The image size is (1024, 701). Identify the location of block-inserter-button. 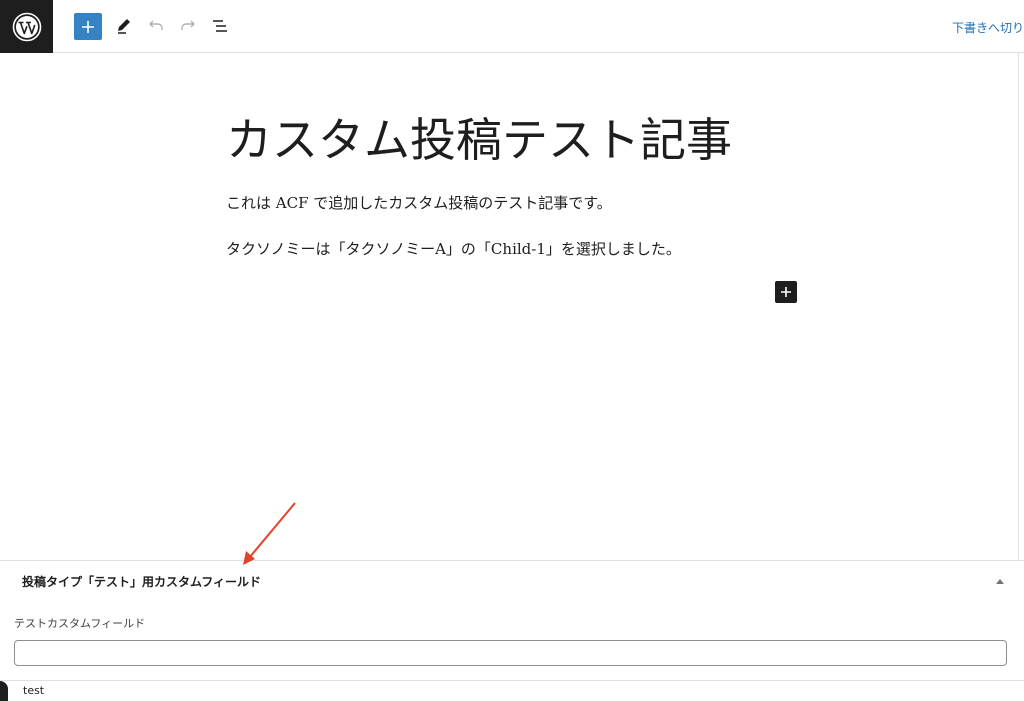
(786, 292).